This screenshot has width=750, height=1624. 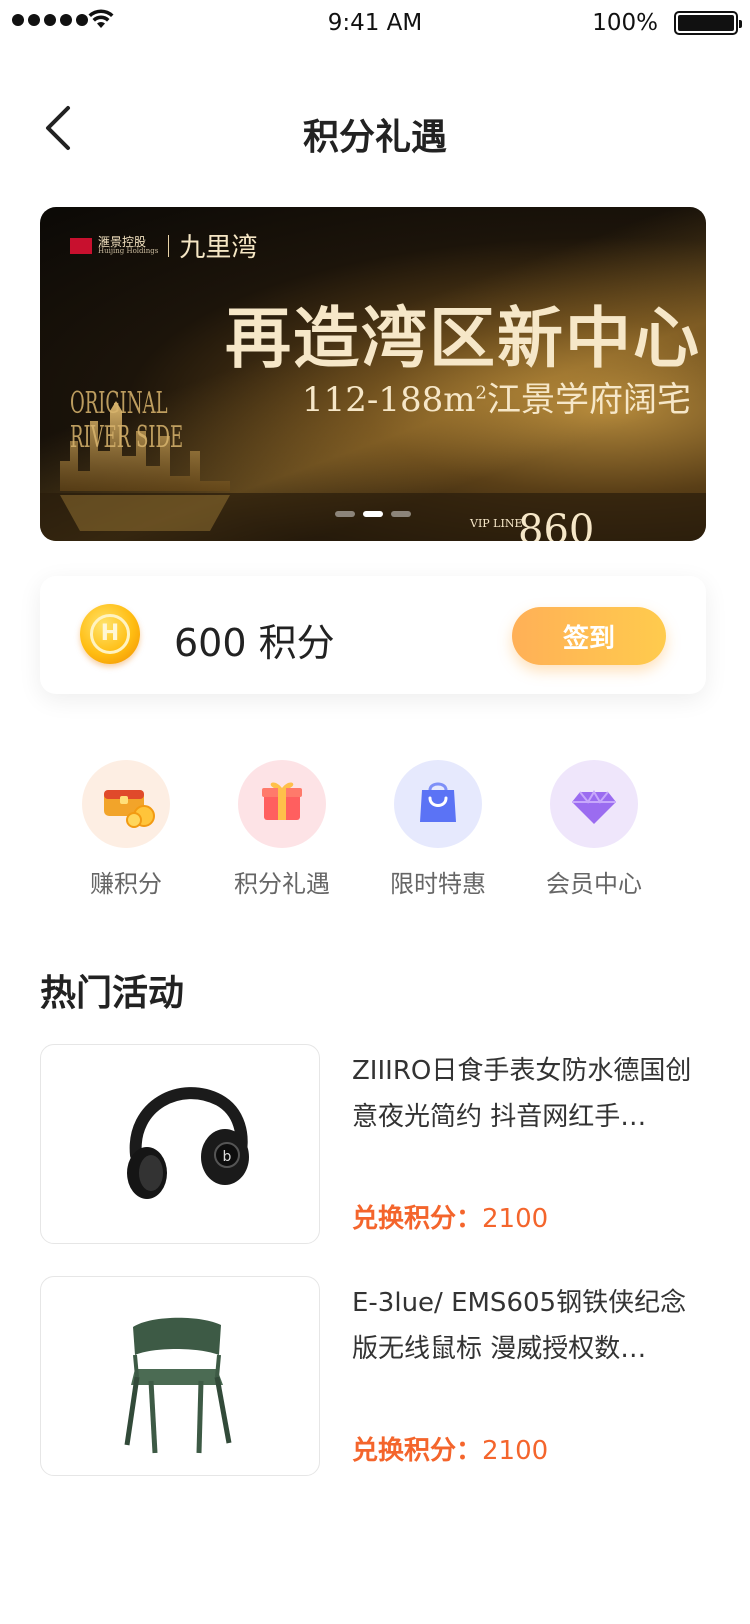 What do you see at coordinates (112, 993) in the screenshot?
I see `section-title: 热门活动` at bounding box center [112, 993].